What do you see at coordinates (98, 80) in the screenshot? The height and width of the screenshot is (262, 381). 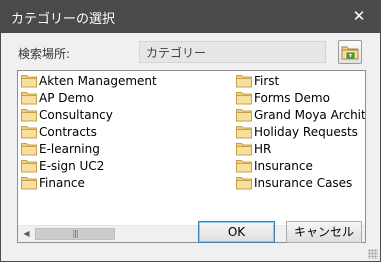 I see `category-label: Akten Management` at bounding box center [98, 80].